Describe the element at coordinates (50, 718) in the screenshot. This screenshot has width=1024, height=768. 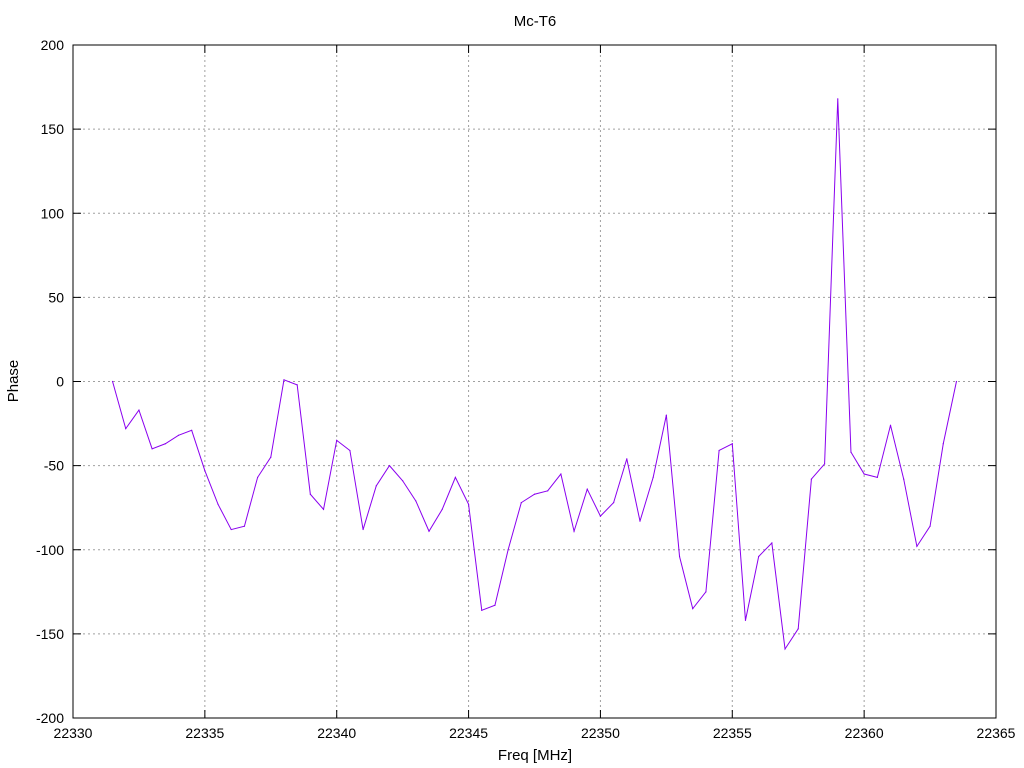
I see `y-tick-label: -200` at that location.